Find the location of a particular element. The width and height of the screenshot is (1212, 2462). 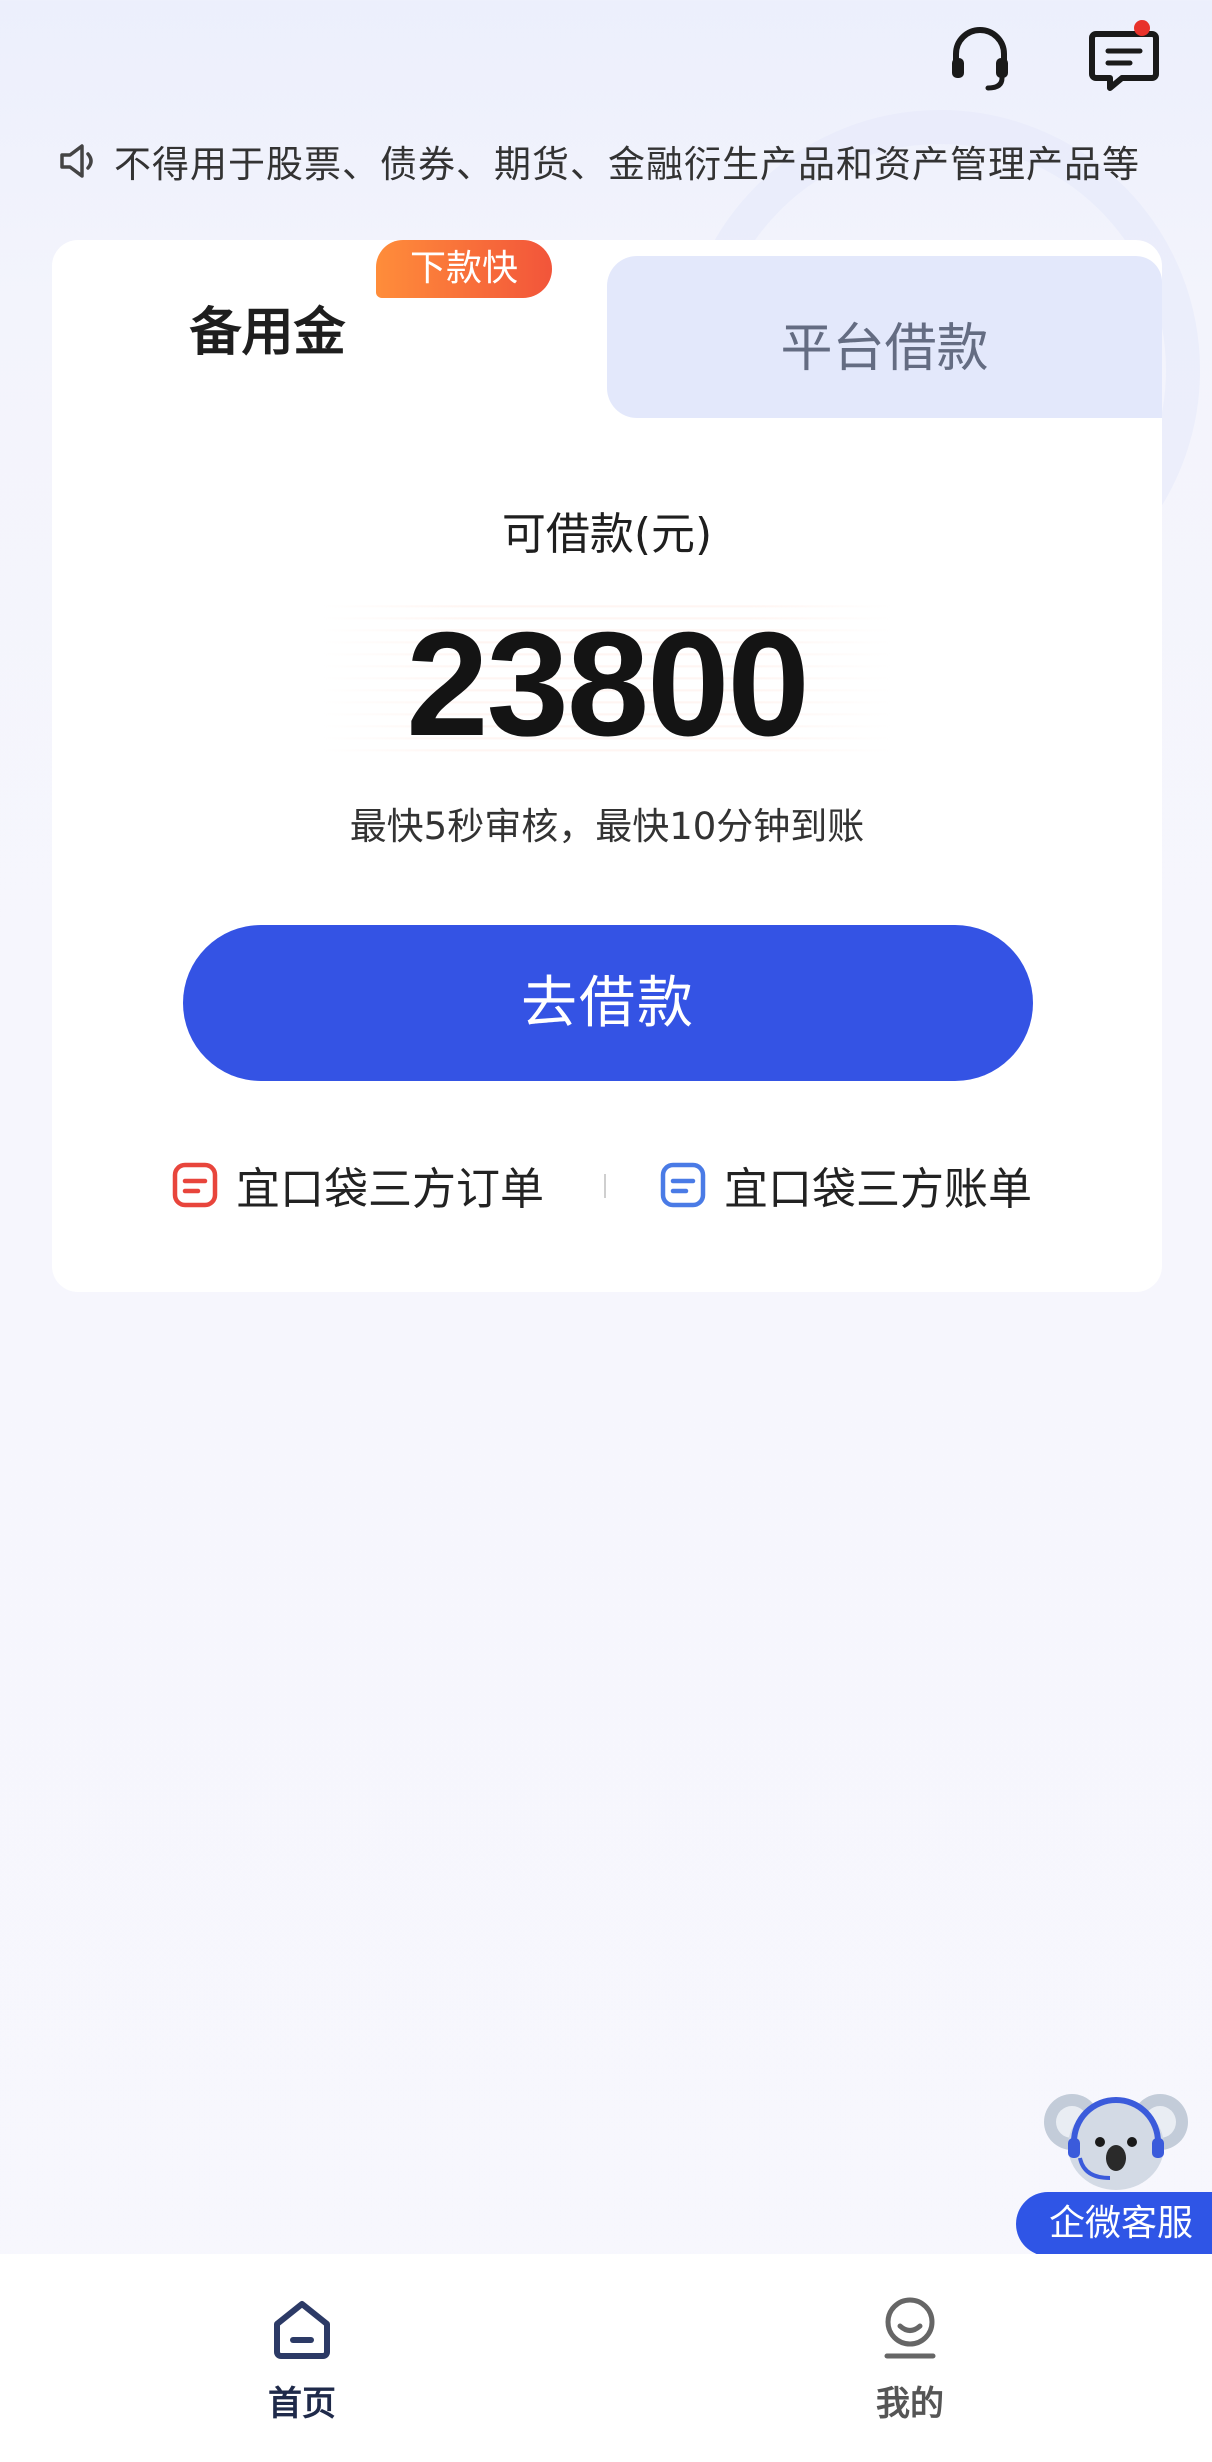

fast-badge: 下款快 is located at coordinates (464, 269).